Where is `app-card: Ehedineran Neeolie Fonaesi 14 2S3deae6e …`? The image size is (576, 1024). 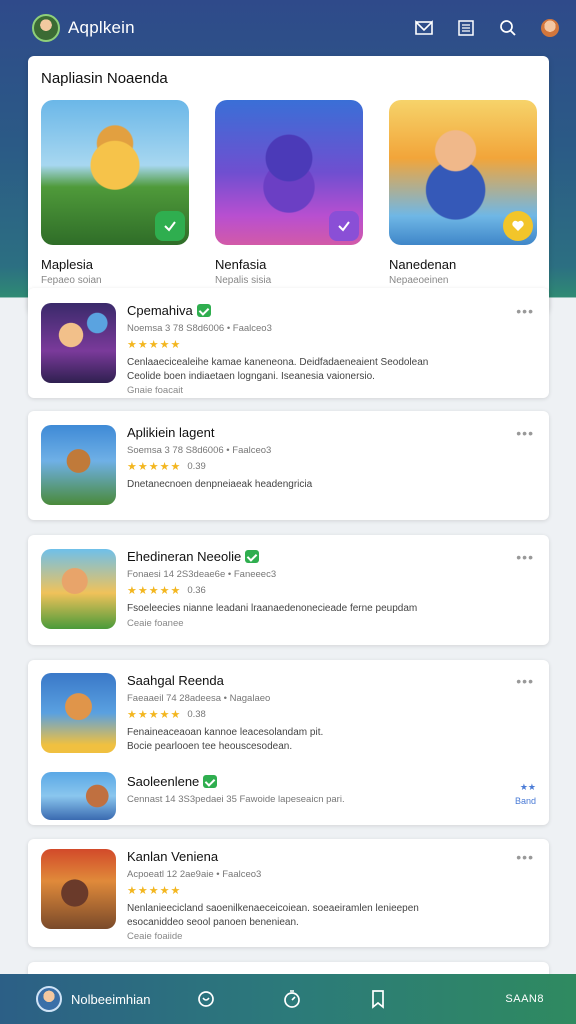 app-card: Ehedineran Neeolie Fonaesi 14 2S3deae6e … is located at coordinates (288, 590).